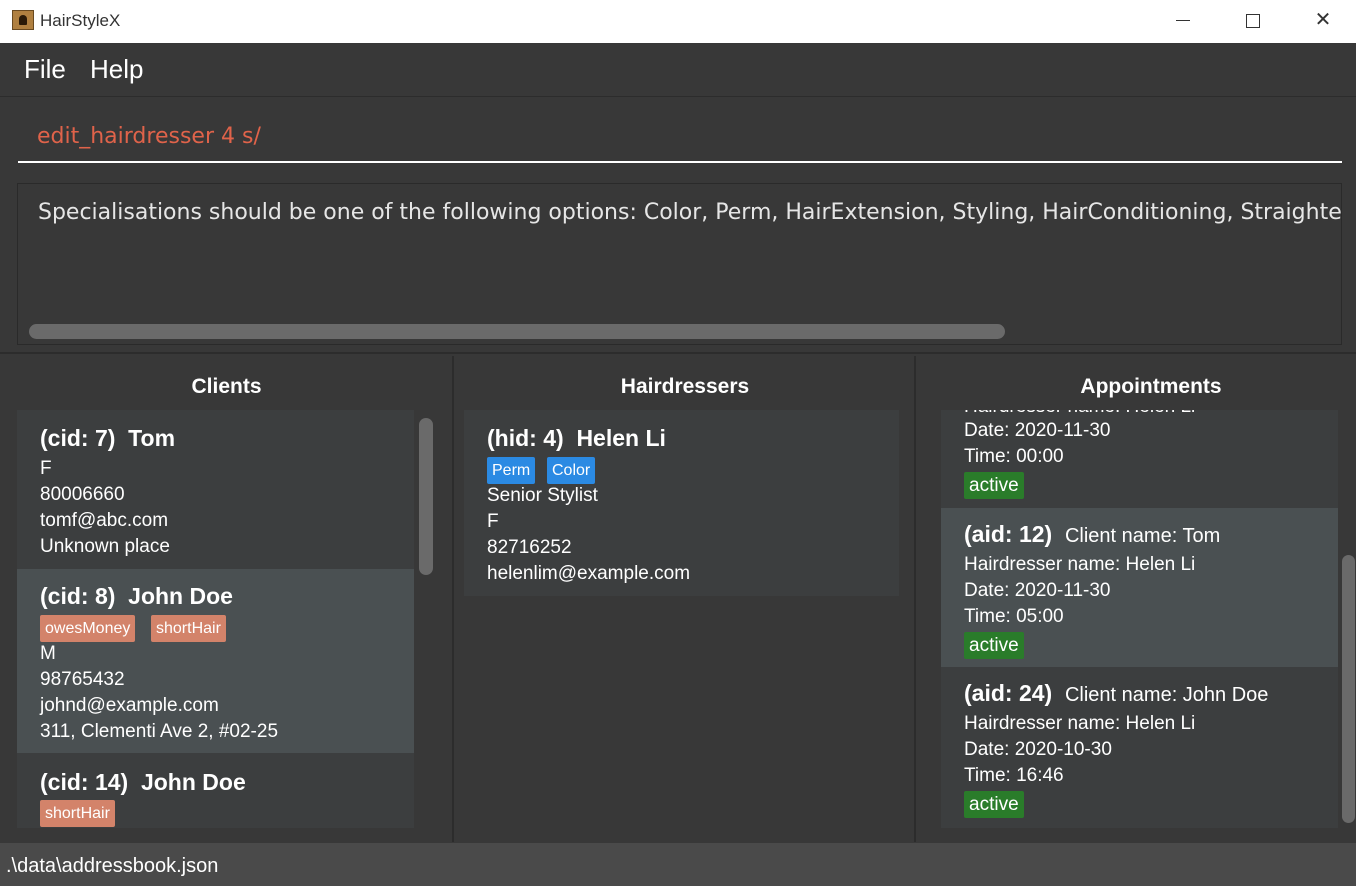 The width and height of the screenshot is (1360, 886). Describe the element at coordinates (1358, 464) in the screenshot. I see `window-edge` at that location.